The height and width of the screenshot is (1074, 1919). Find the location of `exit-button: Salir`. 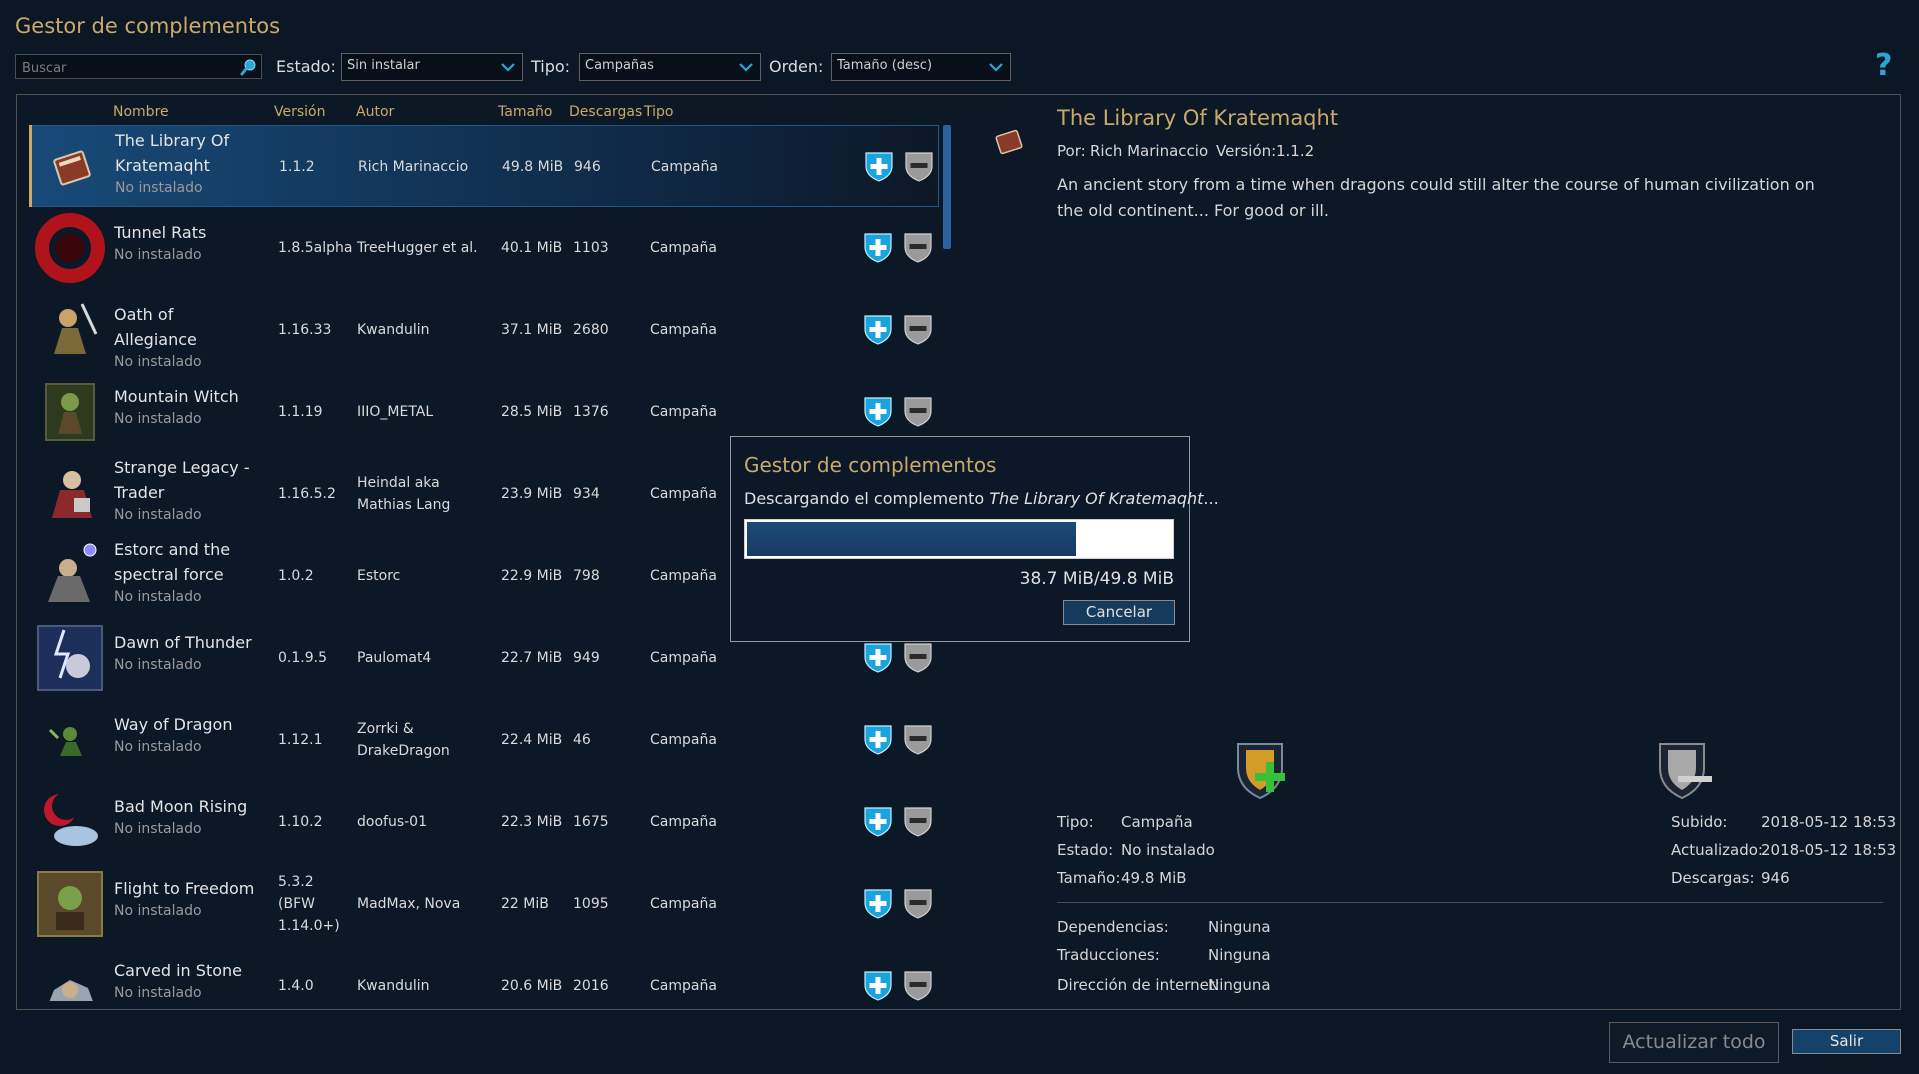

exit-button: Salir is located at coordinates (1846, 1041).